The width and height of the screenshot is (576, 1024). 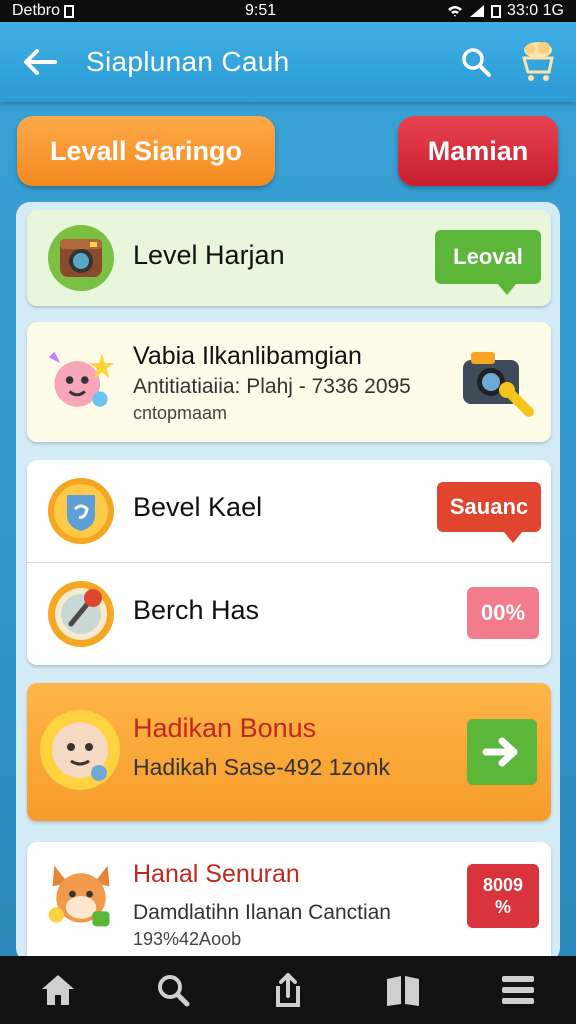 I want to click on share-icon, so click(x=287, y=990).